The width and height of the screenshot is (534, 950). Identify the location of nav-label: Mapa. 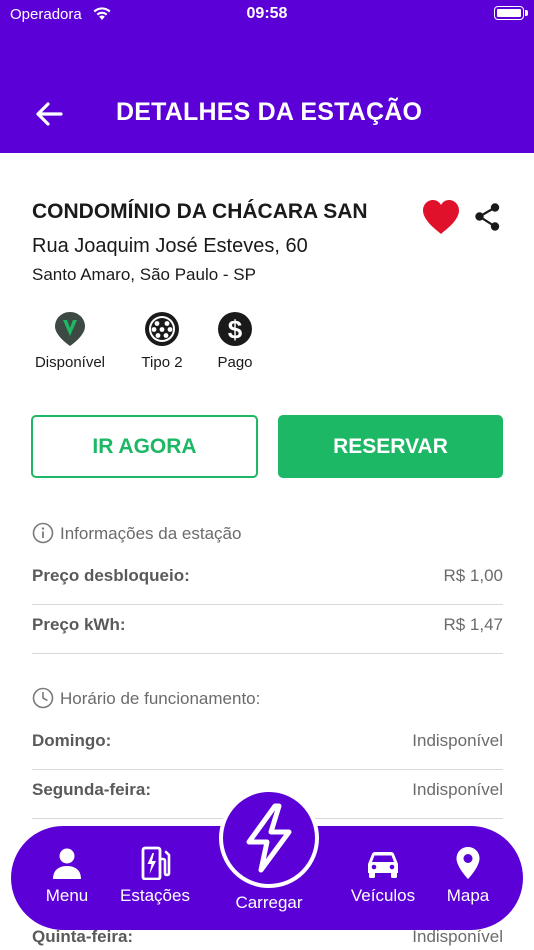
(468, 895).